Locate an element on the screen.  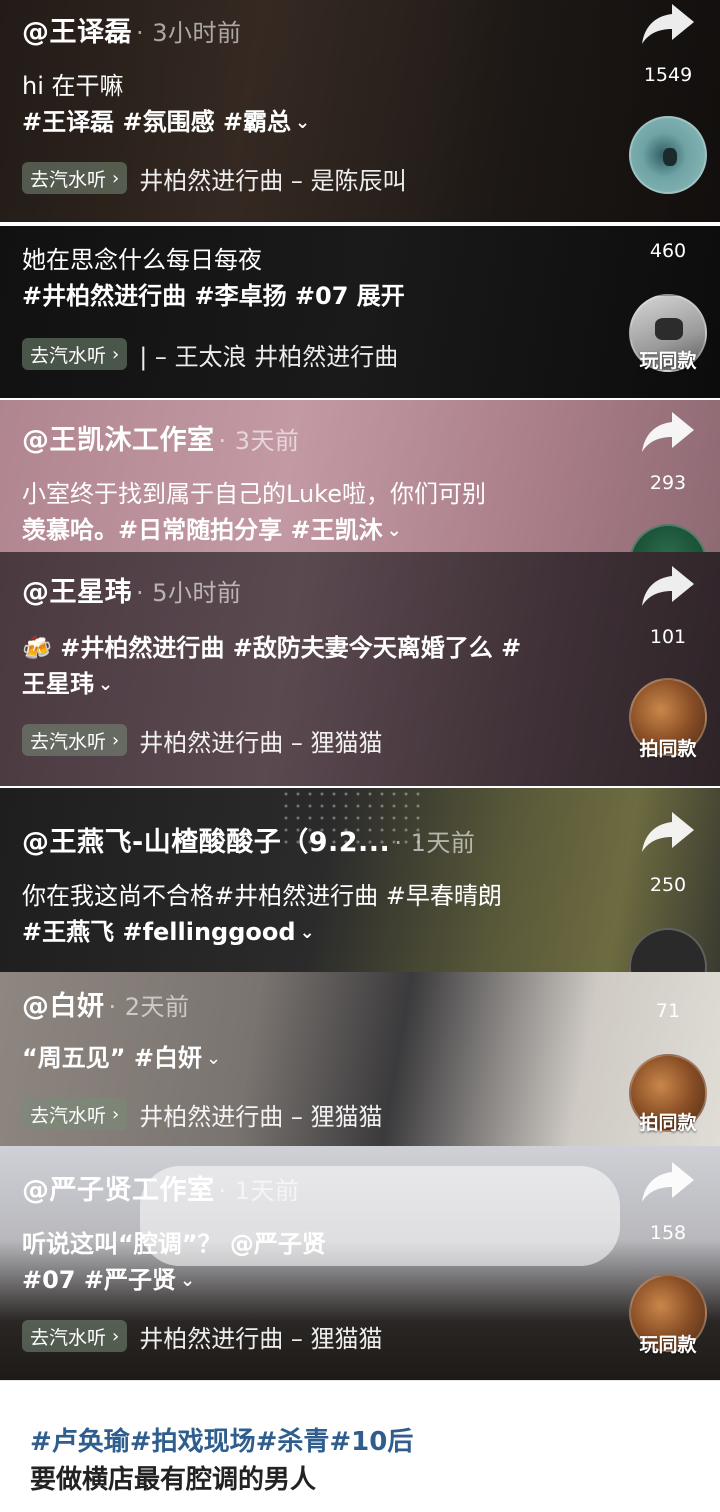
video-description: hi 在干嘛 #王译磊 #氛围感 #霸总 ⌄ is located at coordinates (302, 105).